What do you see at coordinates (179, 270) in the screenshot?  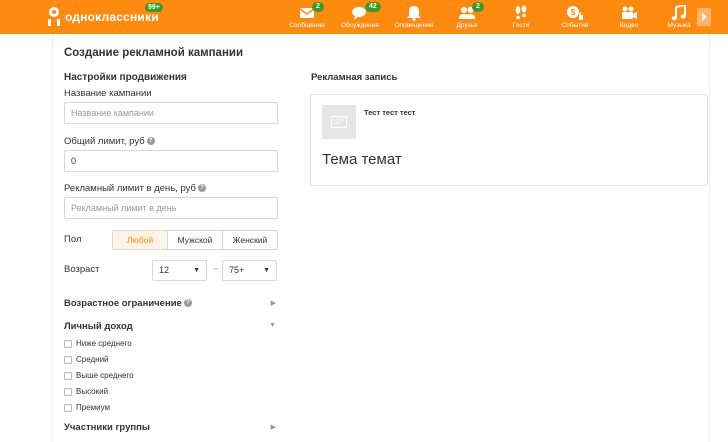 I see `age-from-select: 12 ▼` at bounding box center [179, 270].